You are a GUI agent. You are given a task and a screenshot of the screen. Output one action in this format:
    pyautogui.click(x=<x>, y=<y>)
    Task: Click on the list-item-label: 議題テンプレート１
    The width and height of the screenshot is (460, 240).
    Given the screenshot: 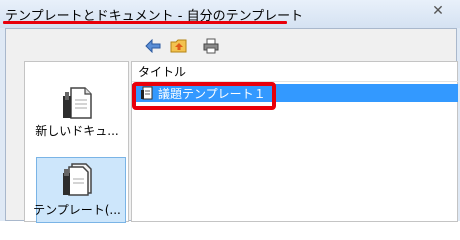 What is the action you would take?
    pyautogui.click(x=212, y=93)
    